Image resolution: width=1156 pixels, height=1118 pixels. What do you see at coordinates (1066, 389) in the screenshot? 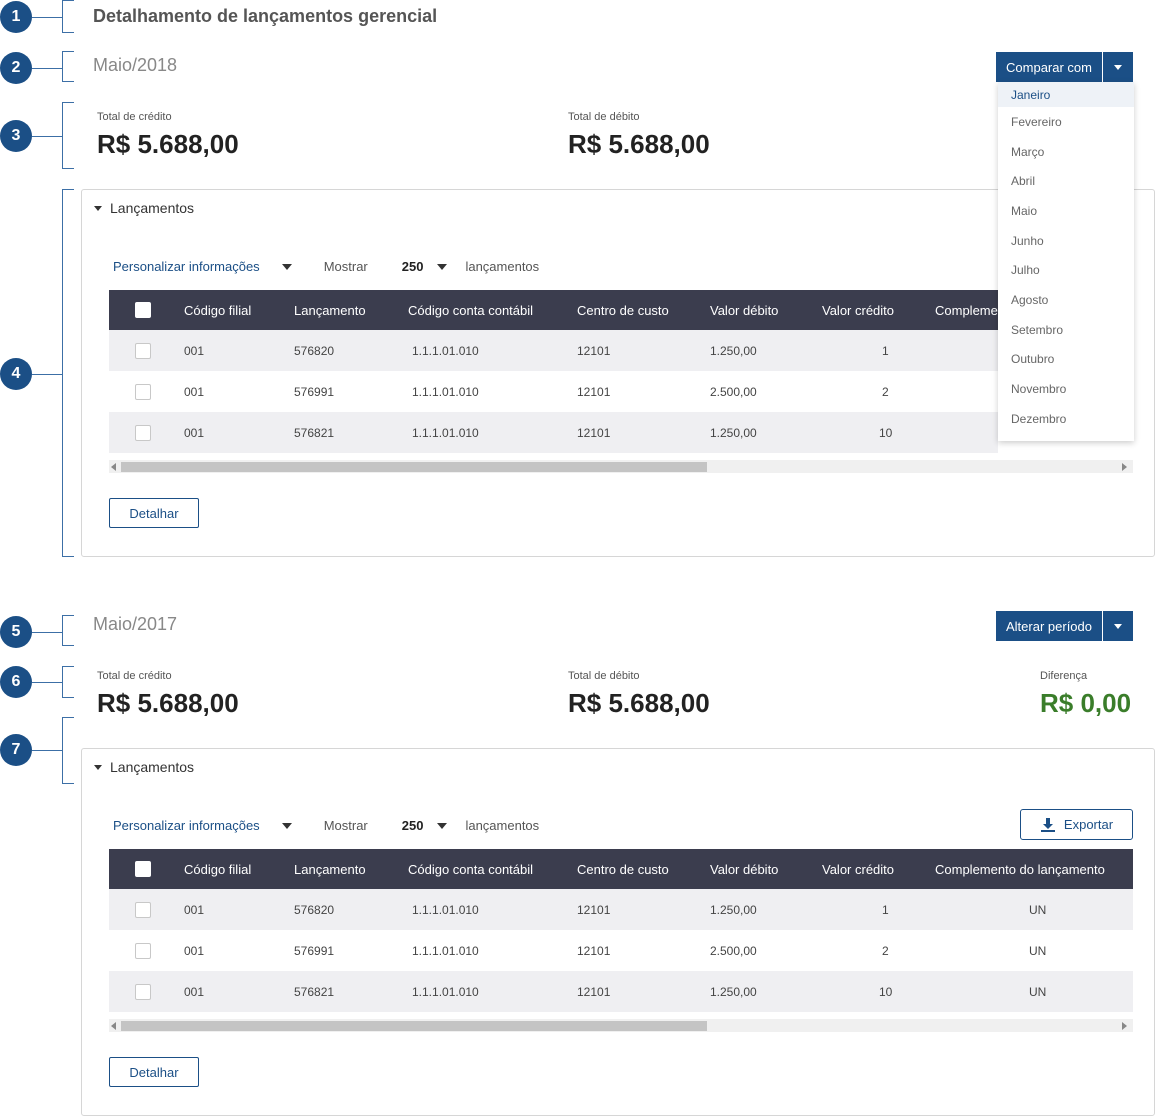
I see `month-option-novembro: Novembro` at bounding box center [1066, 389].